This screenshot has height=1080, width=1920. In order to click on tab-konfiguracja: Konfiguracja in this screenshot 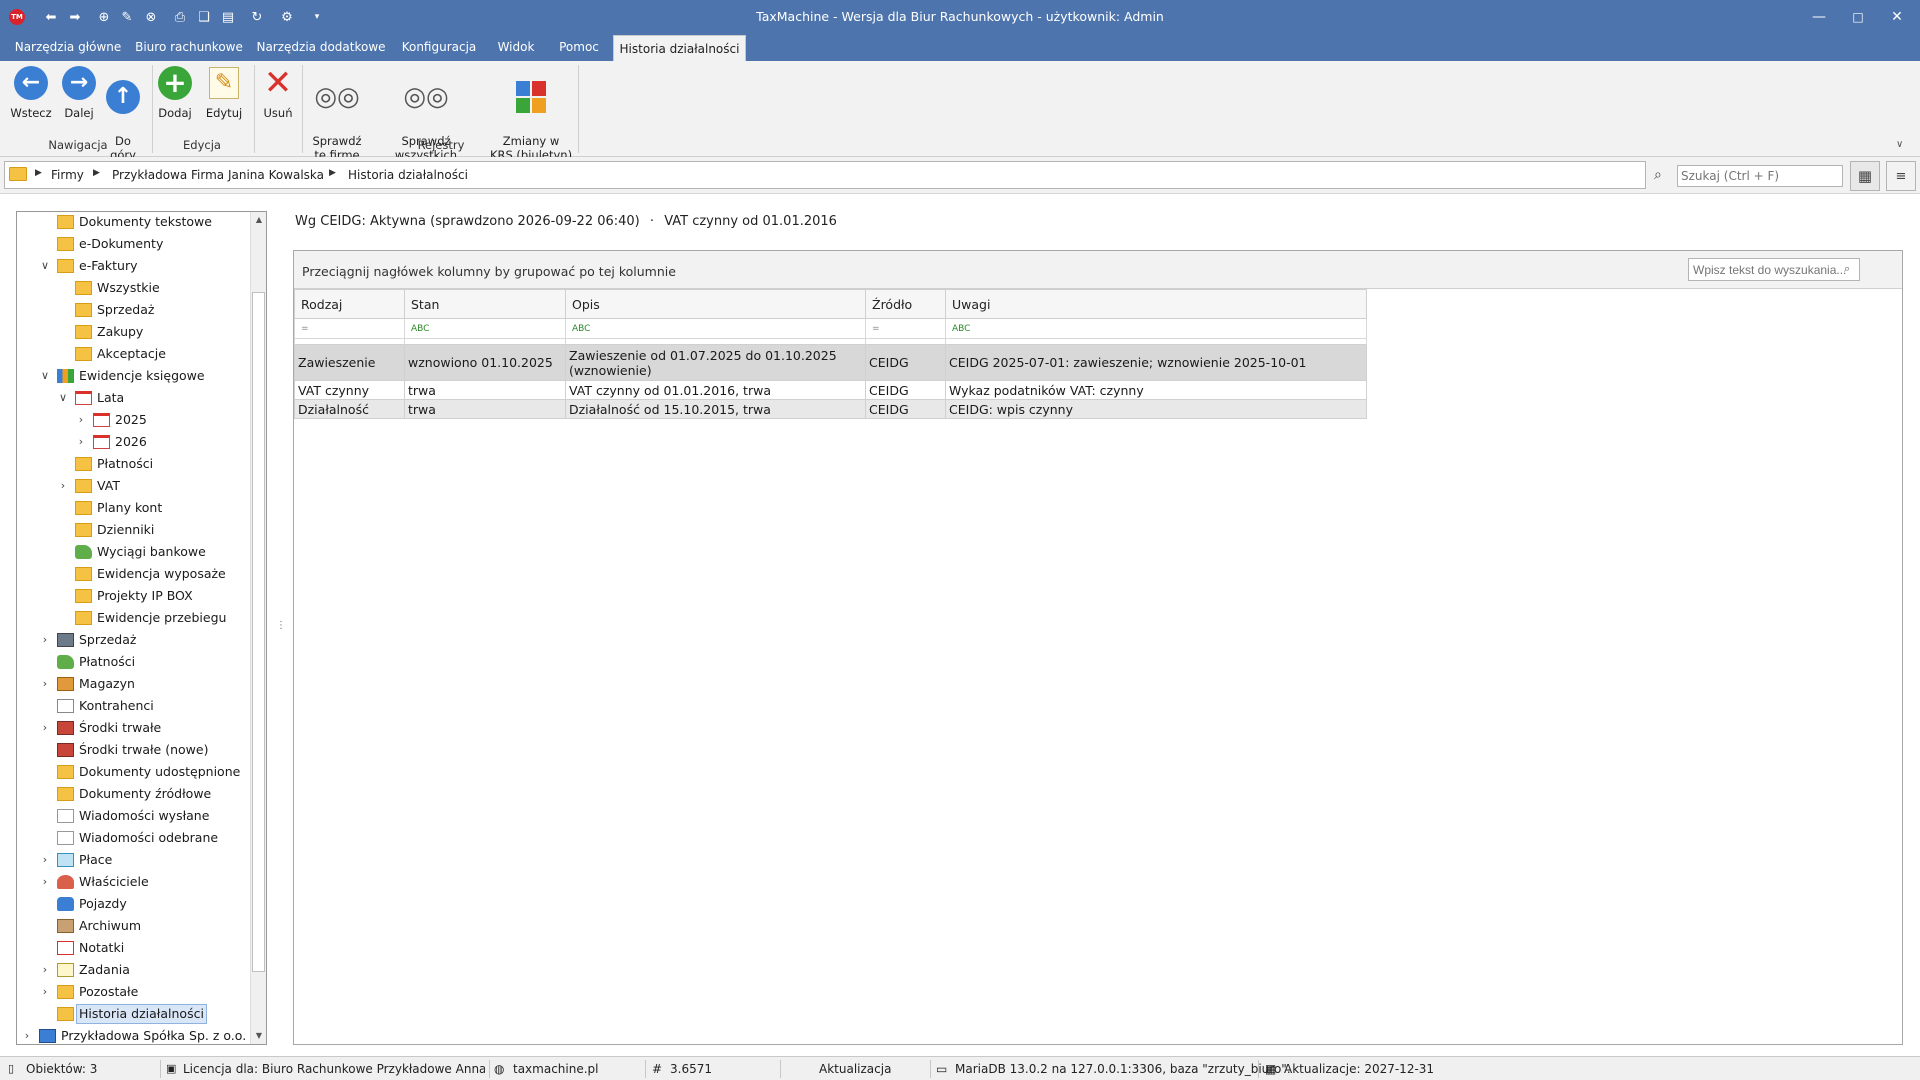, I will do `click(439, 47)`.